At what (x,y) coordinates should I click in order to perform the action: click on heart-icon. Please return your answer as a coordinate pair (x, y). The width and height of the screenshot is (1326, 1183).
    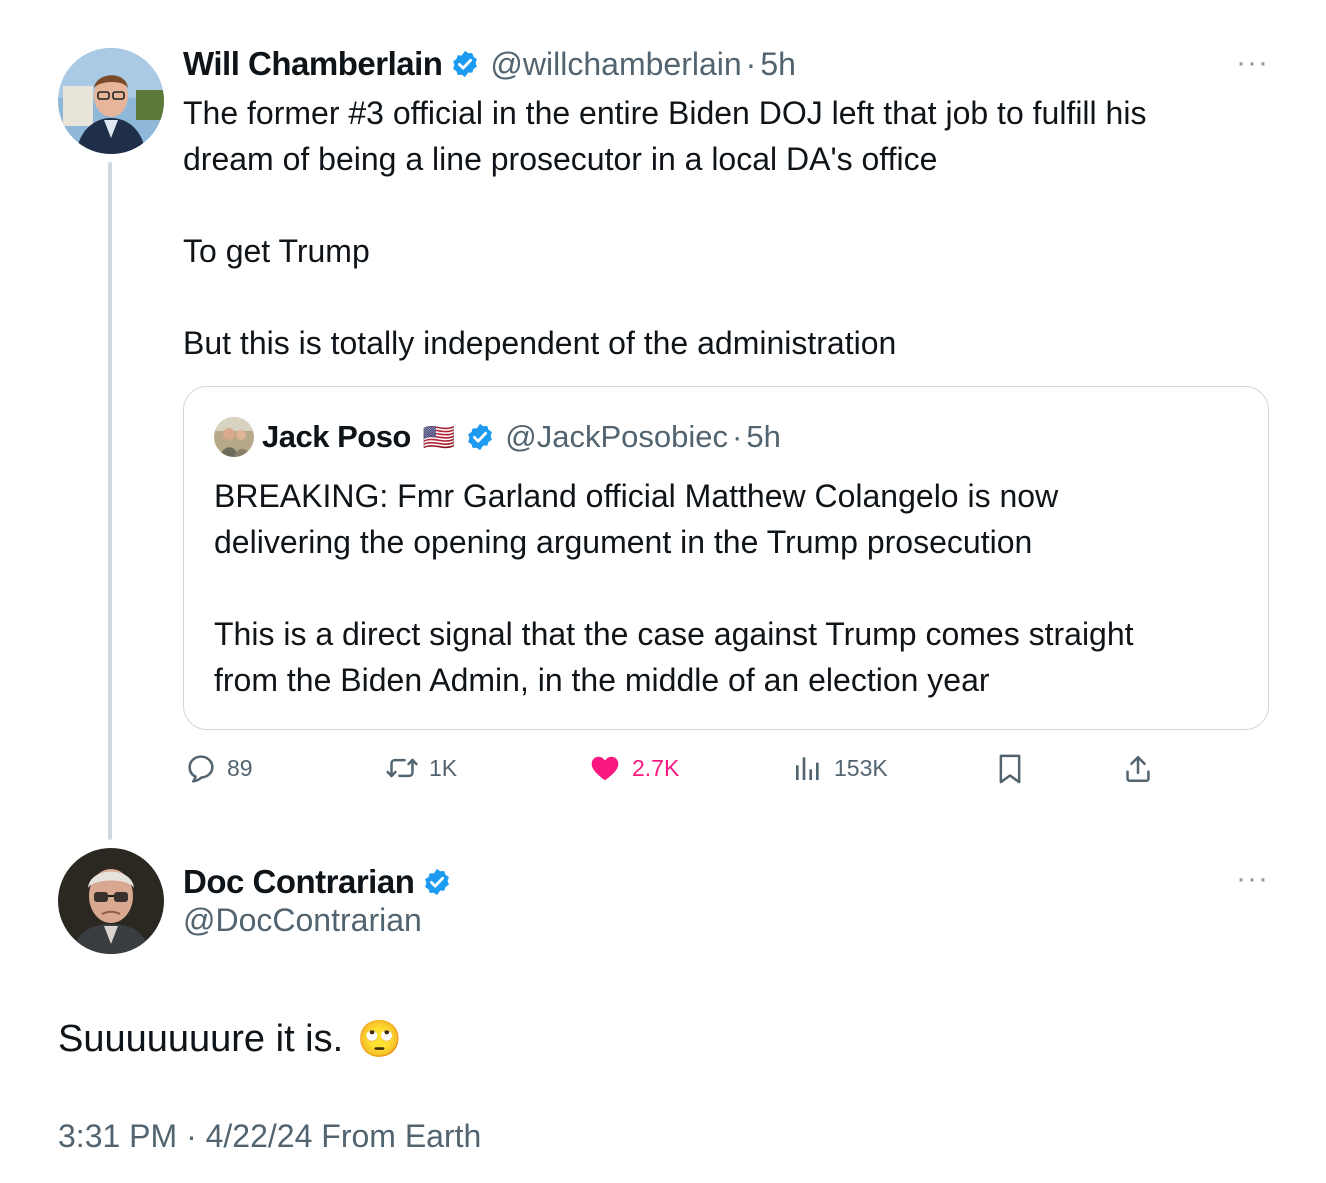
    Looking at the image, I should click on (605, 768).